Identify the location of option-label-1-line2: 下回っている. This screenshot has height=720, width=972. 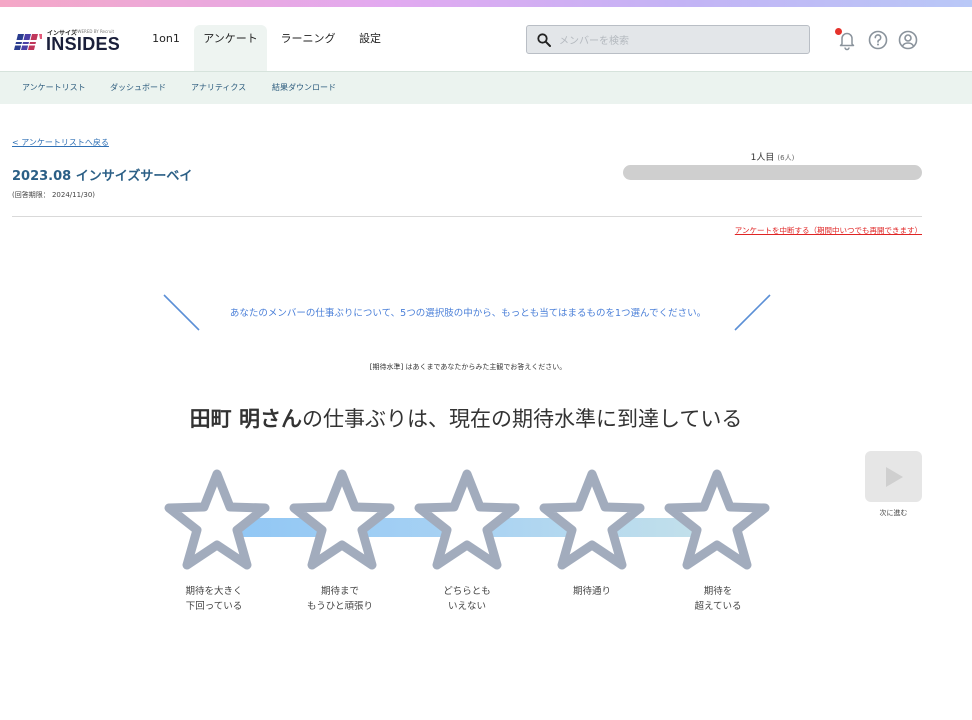
(214, 606).